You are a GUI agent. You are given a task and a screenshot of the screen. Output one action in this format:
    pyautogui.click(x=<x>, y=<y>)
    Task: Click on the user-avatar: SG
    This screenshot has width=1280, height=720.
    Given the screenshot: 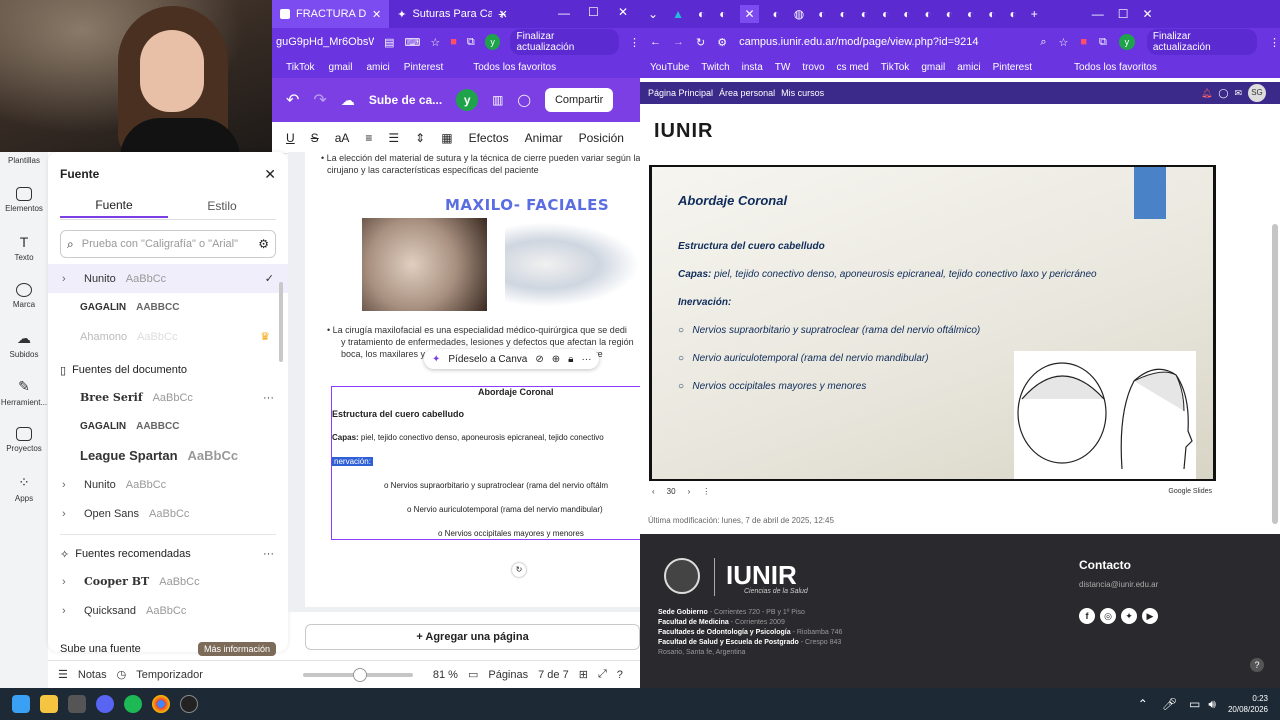 What is the action you would take?
    pyautogui.click(x=1257, y=93)
    